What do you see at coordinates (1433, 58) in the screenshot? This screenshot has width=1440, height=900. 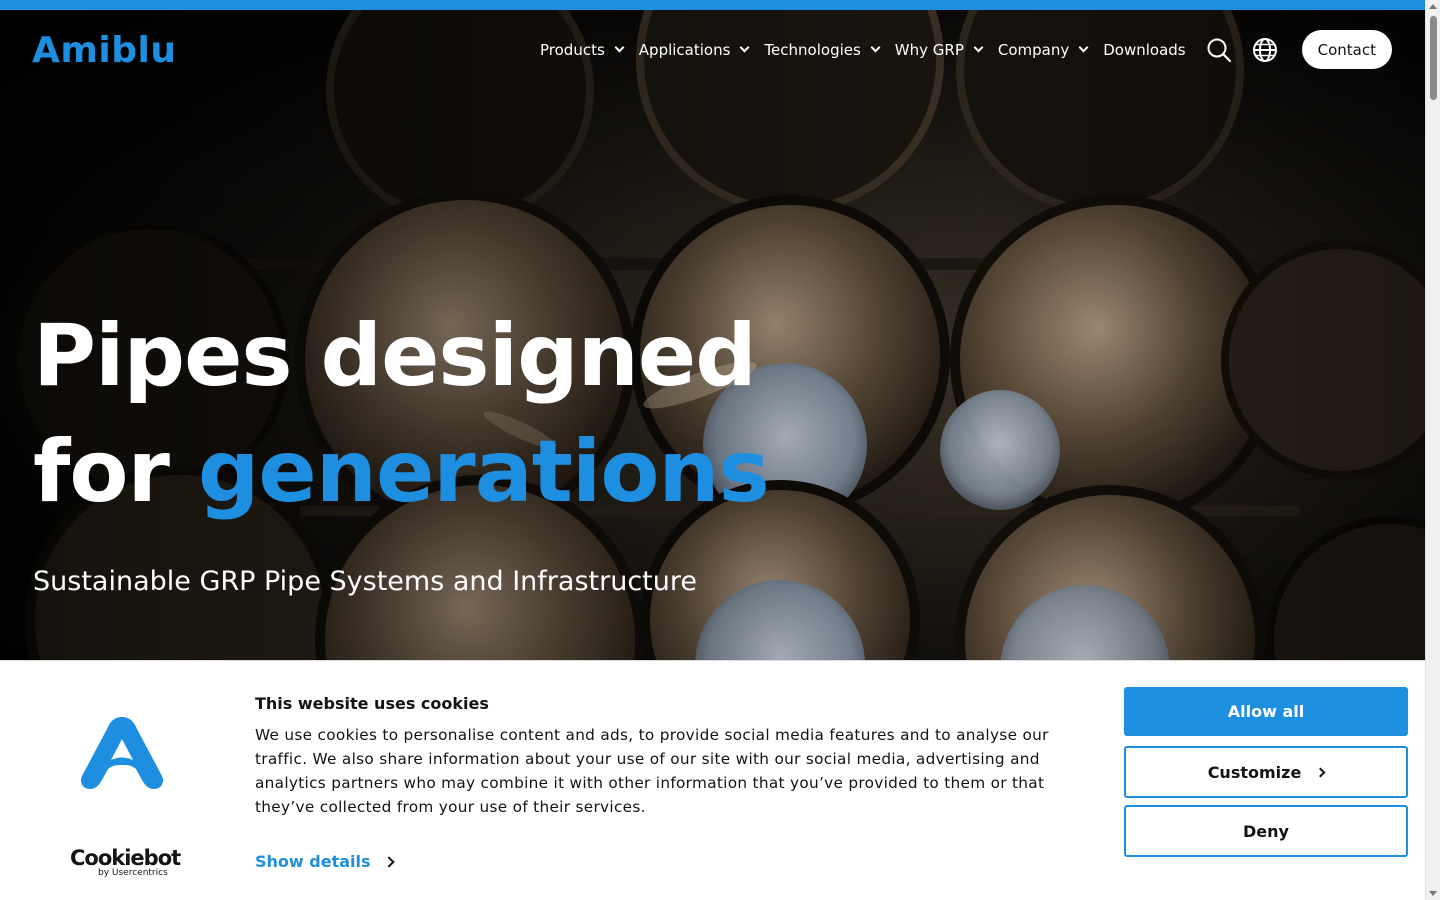 I see `scrollbar-thumb` at bounding box center [1433, 58].